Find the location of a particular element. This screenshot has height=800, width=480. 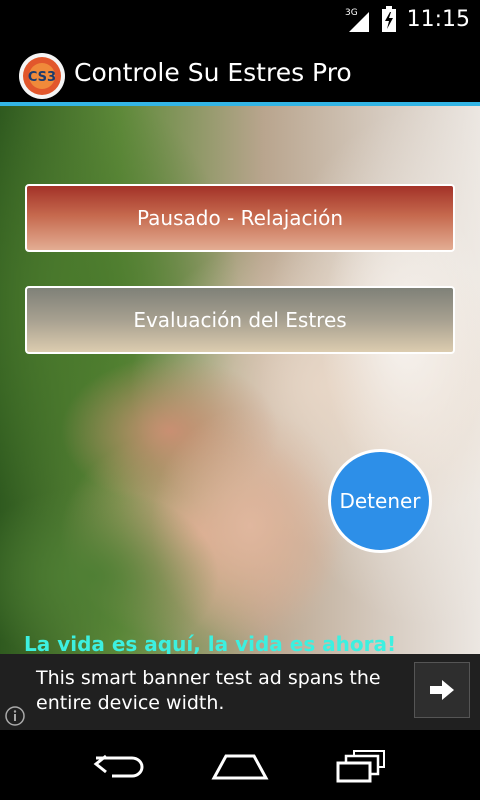

svg-text: CS3 is located at coordinates (42, 77).